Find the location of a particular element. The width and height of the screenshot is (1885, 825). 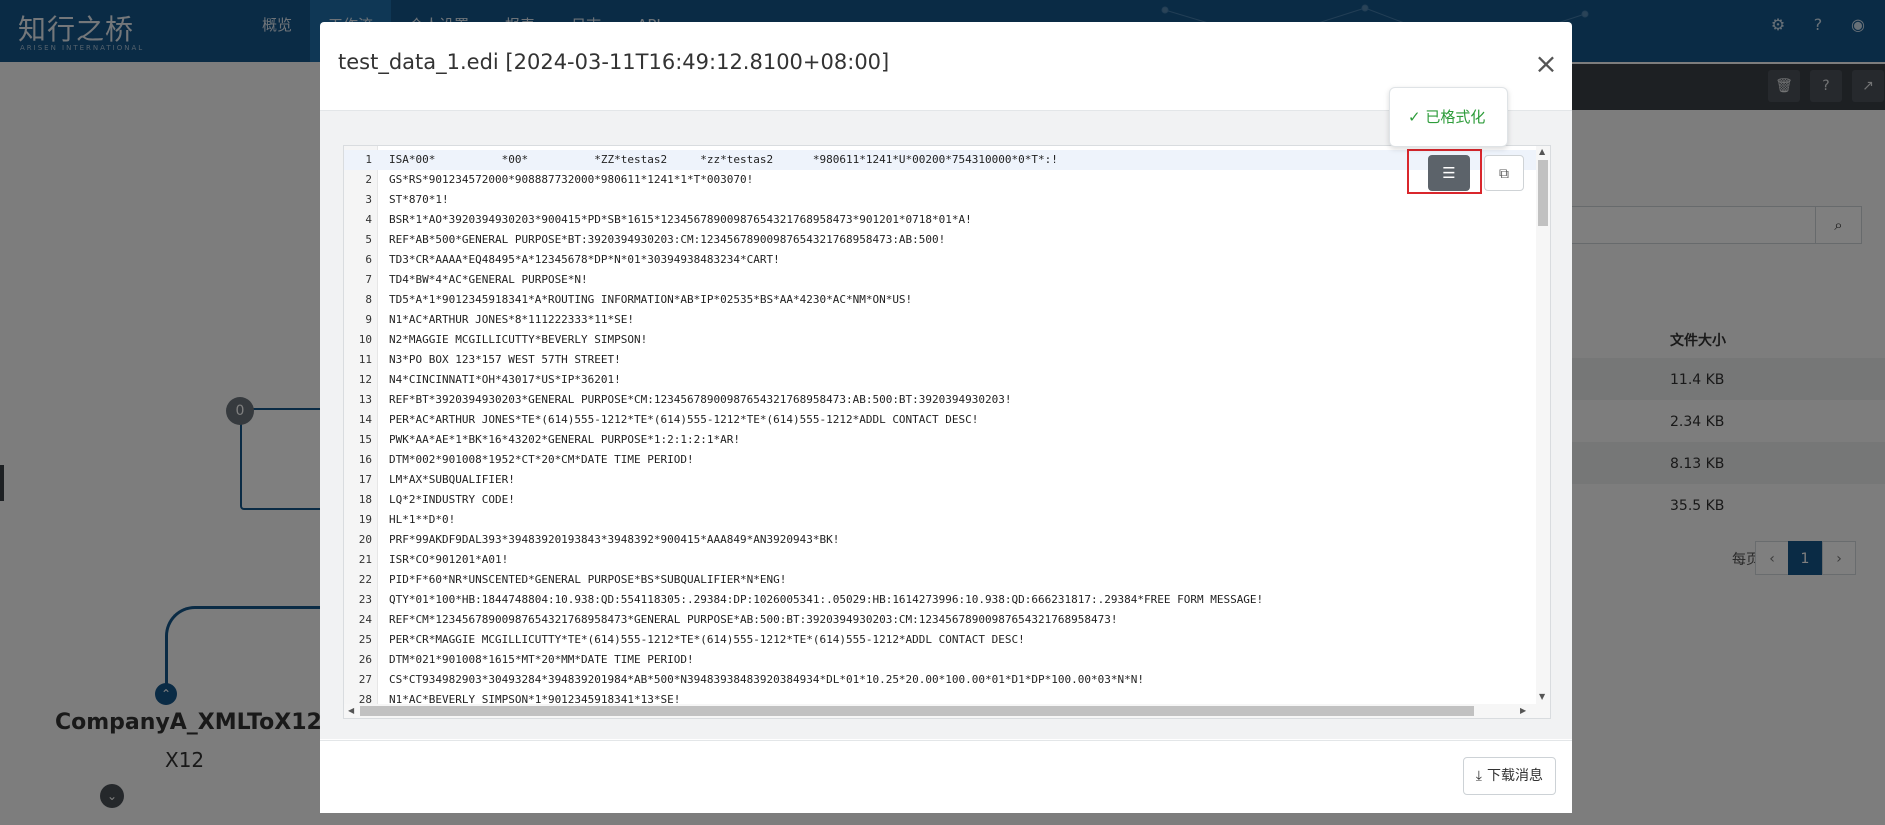

code-text: N2*MAGGIE MCGILLICUTTY*BEVERLY SIMPSON! is located at coordinates (518, 339).